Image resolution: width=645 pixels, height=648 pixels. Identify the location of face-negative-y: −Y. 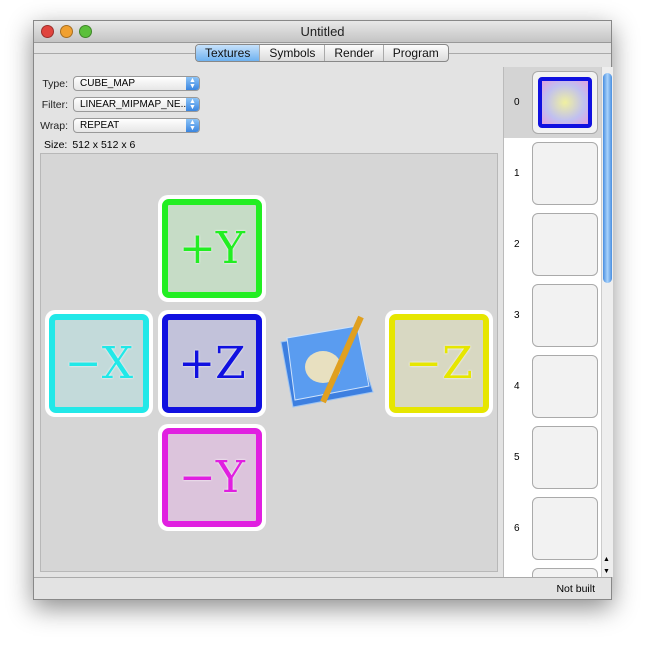
(212, 477).